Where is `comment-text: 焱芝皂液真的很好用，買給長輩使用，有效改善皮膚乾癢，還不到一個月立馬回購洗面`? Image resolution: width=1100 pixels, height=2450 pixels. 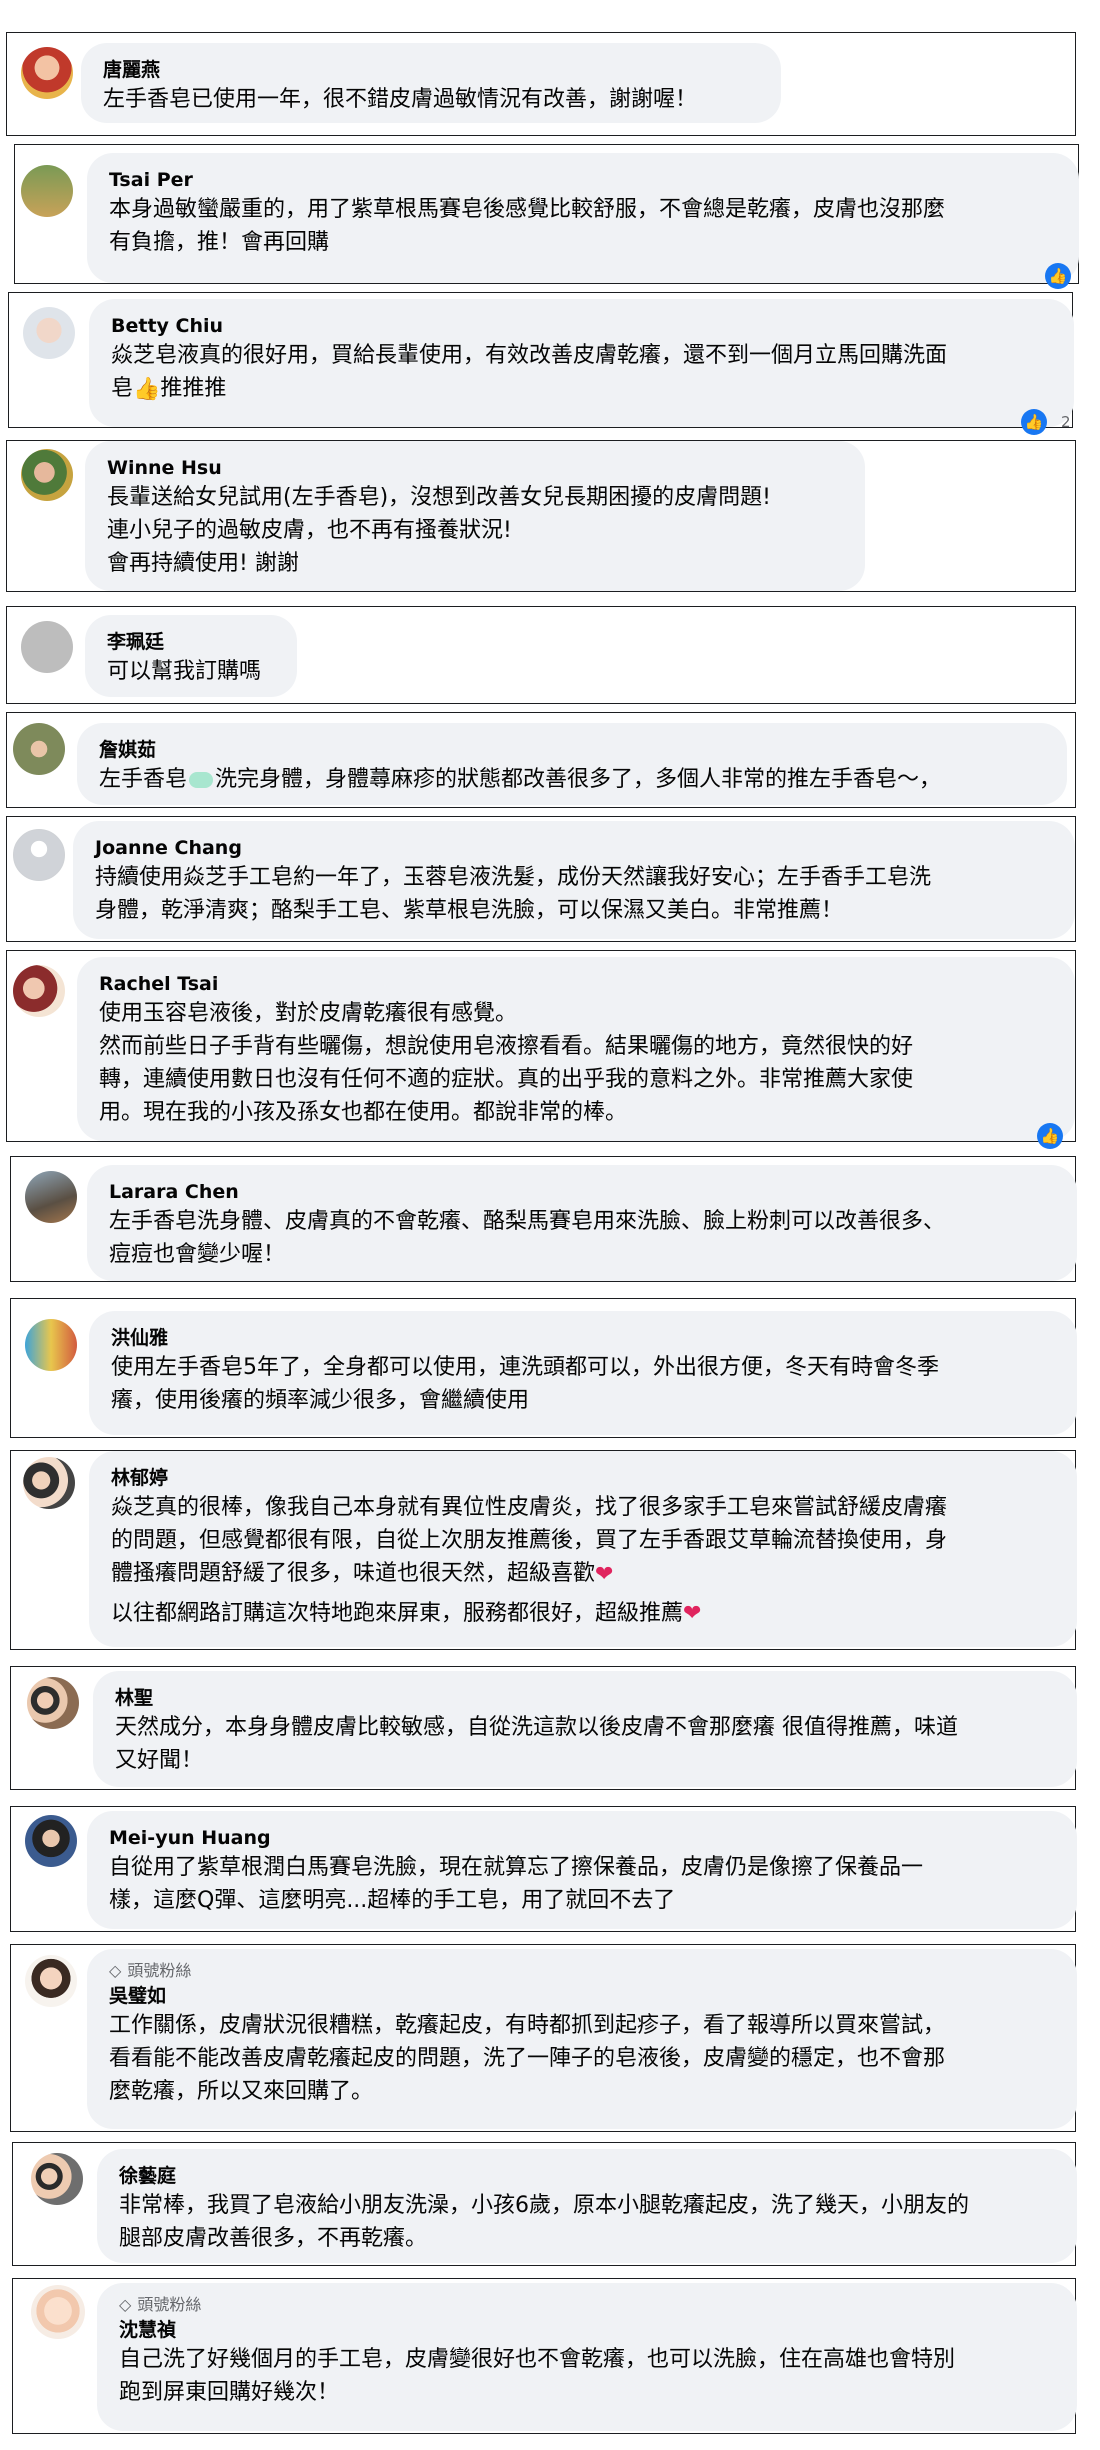
comment-text: 焱芝皂液真的很好用，買給長輩使用，有效改善皮膚乾癢，還不到一個月立馬回購洗面 is located at coordinates (529, 355).